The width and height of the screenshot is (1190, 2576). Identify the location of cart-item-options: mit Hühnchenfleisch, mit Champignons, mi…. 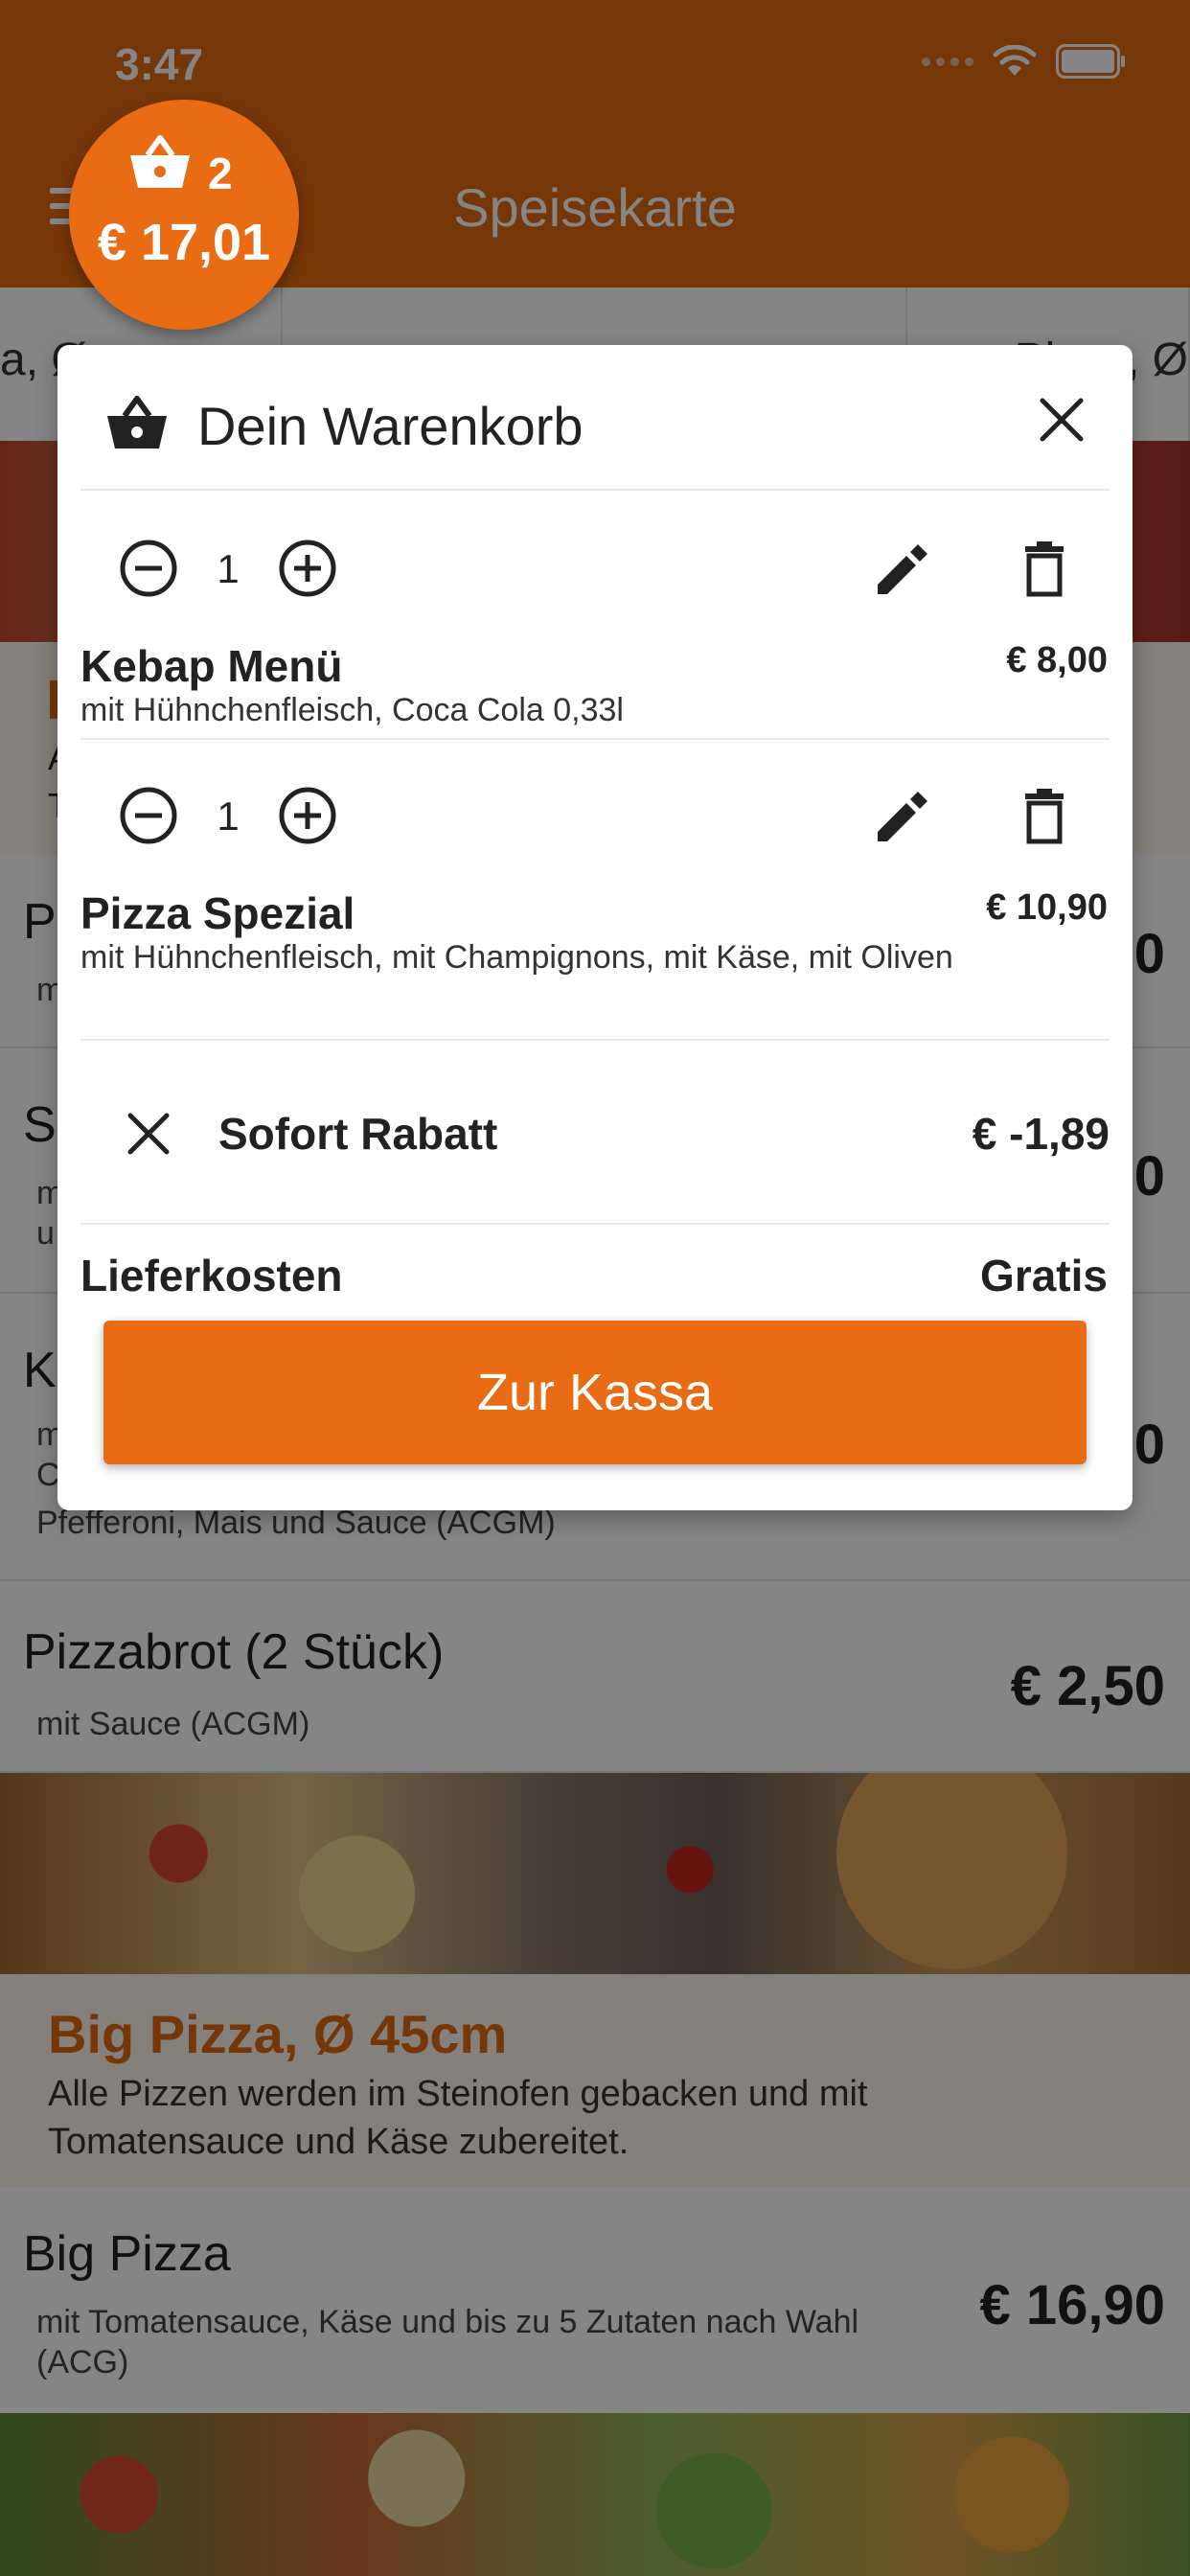
(516, 957).